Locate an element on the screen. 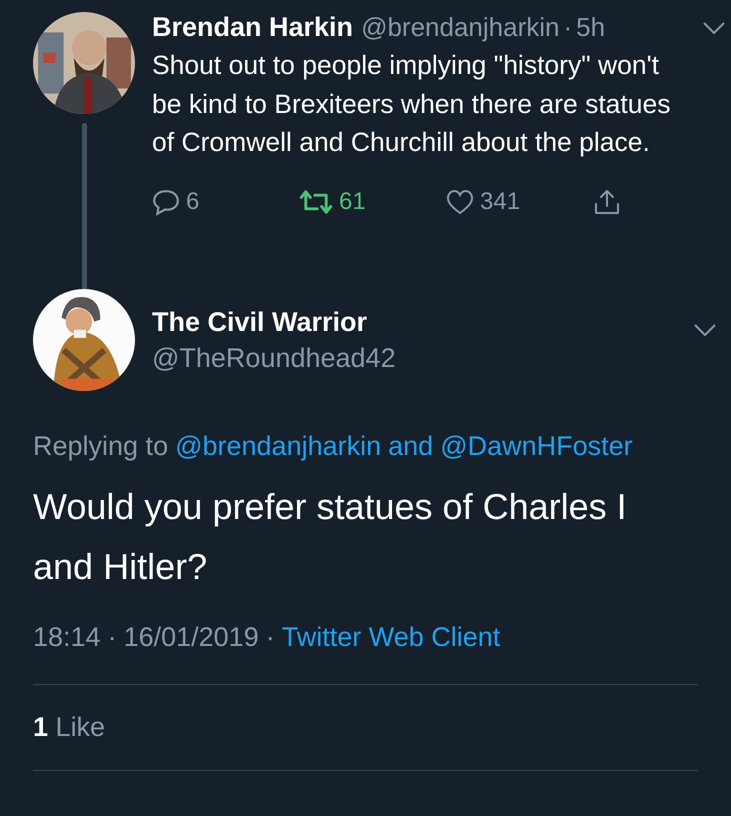 The height and width of the screenshot is (816, 731). author-handle: @TheRoundhead42 is located at coordinates (274, 358).